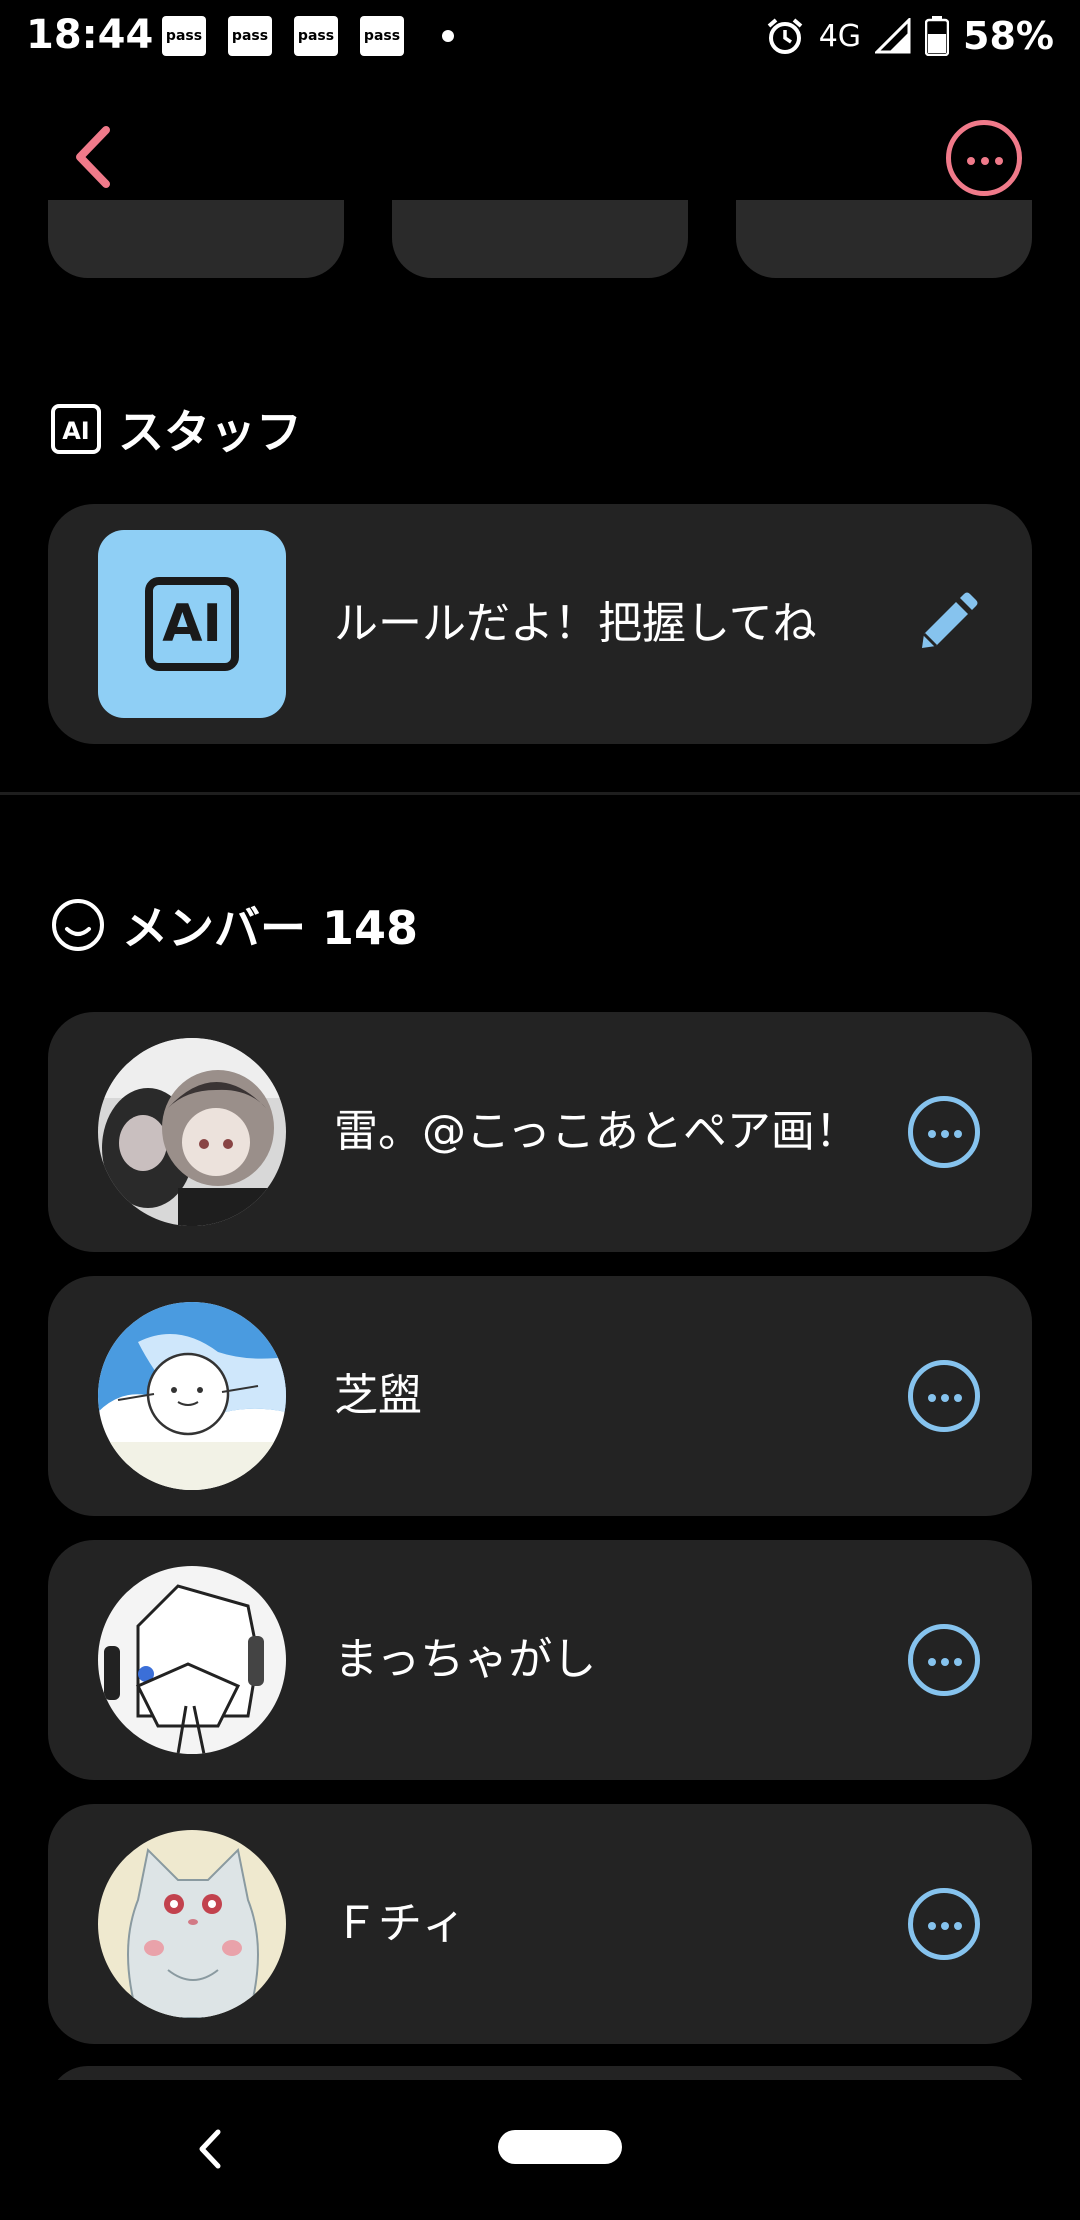 The height and width of the screenshot is (2220, 1080). I want to click on staff-section-title: スタッフ, so click(210, 432).